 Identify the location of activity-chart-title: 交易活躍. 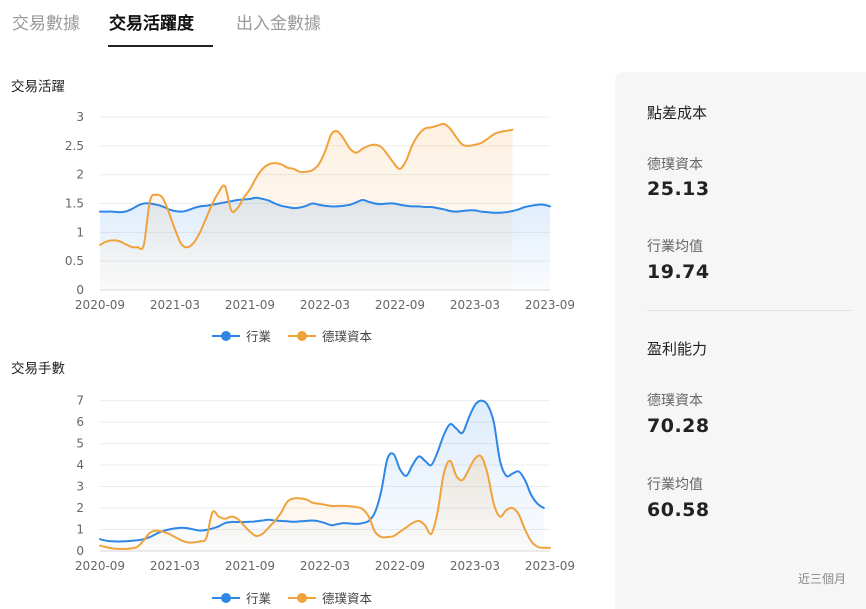
(38, 87).